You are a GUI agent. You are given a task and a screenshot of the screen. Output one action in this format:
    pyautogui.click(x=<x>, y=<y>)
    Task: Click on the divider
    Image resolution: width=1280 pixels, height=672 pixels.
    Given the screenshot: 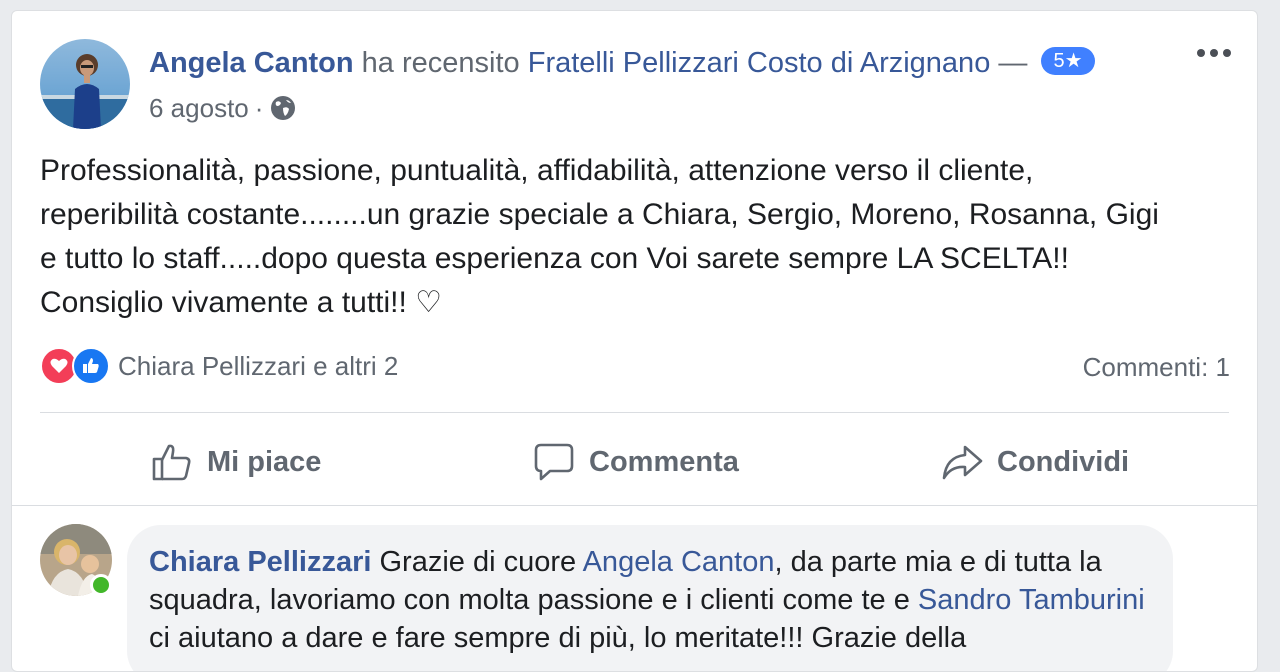 What is the action you would take?
    pyautogui.click(x=634, y=412)
    